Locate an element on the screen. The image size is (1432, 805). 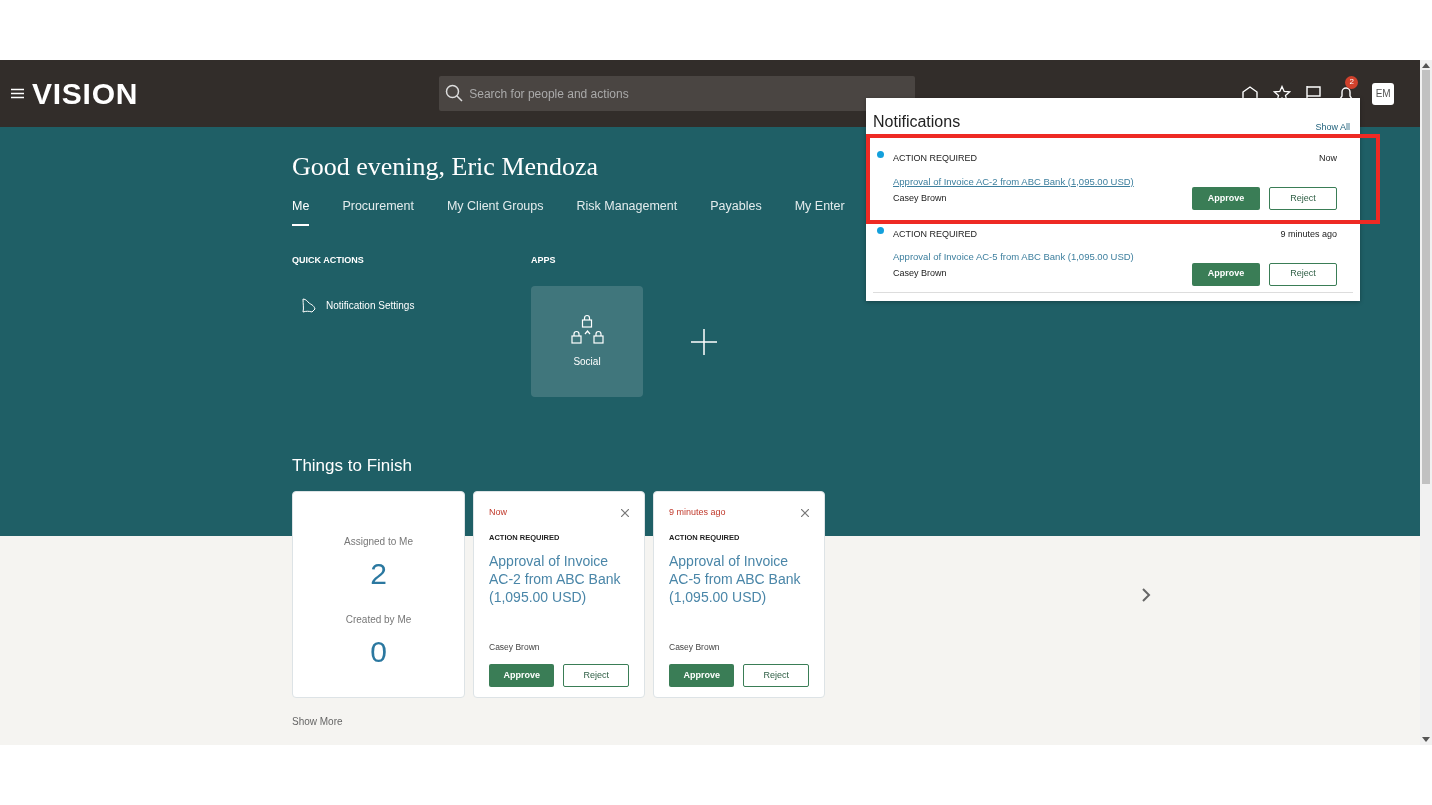
section-heading: QUICK ACTIONS is located at coordinates (328, 260).